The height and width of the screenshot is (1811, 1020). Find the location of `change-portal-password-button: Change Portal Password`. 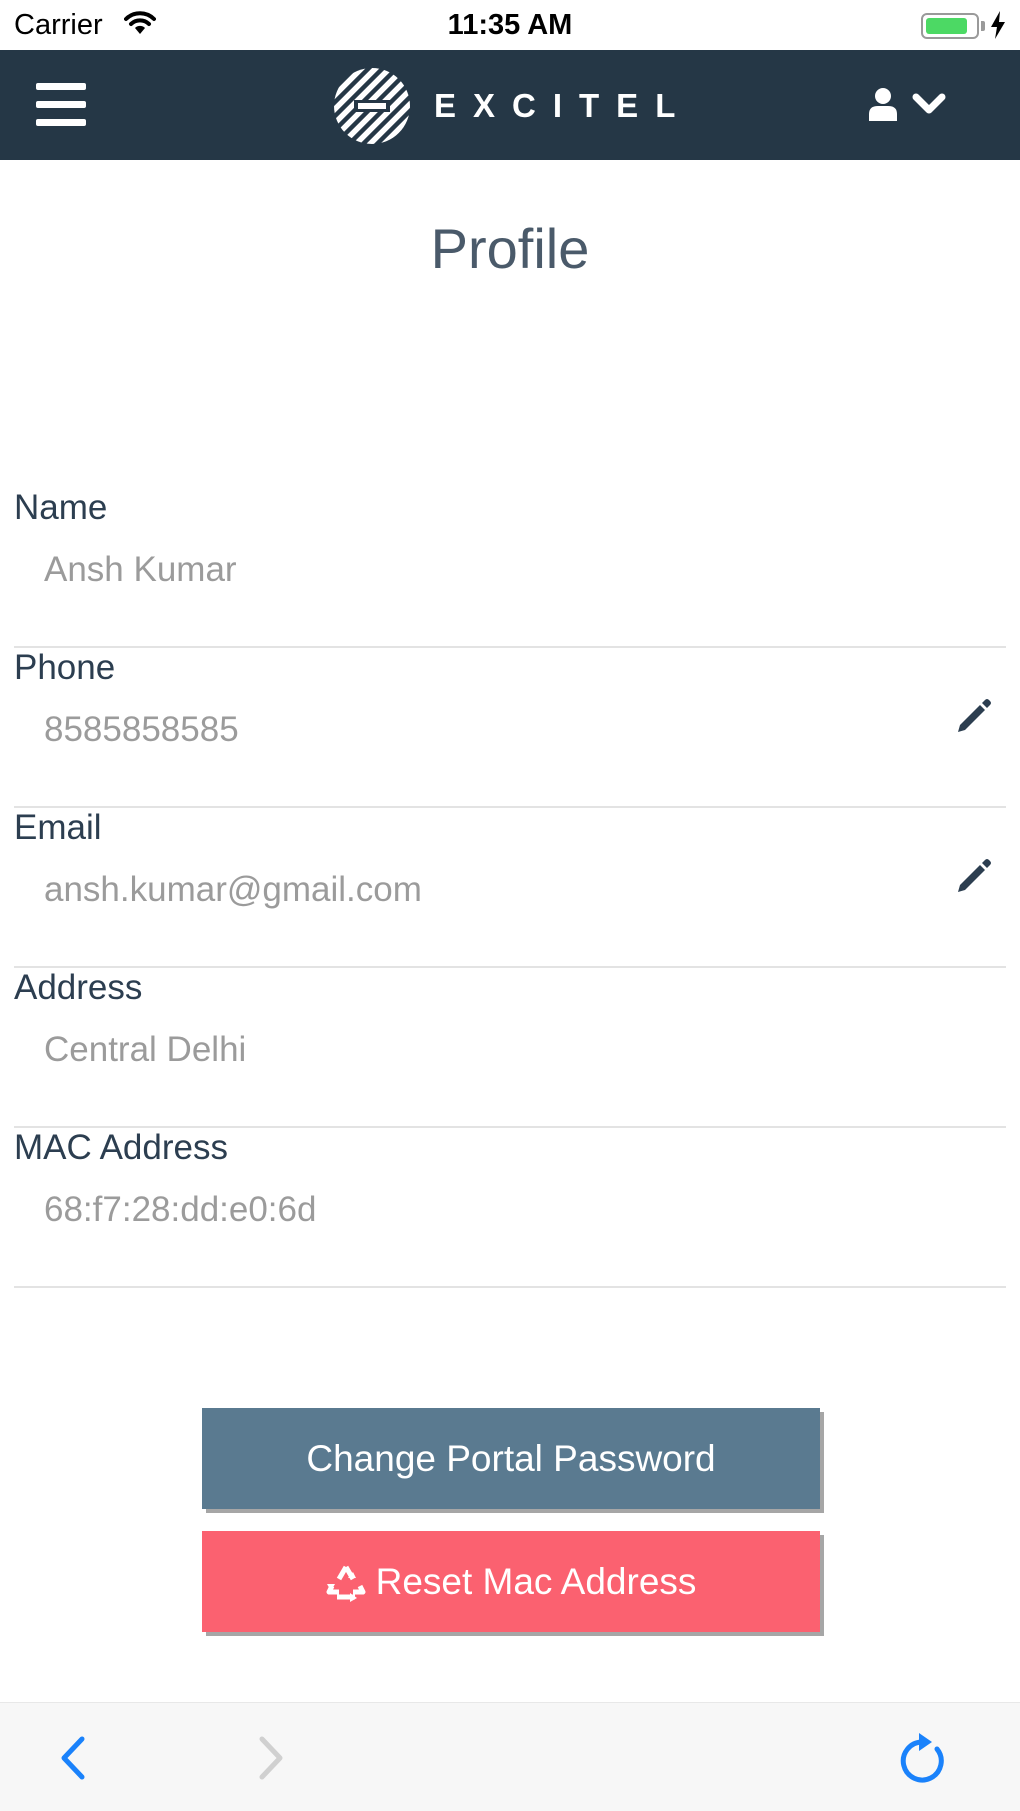

change-portal-password-button: Change Portal Password is located at coordinates (511, 1458).